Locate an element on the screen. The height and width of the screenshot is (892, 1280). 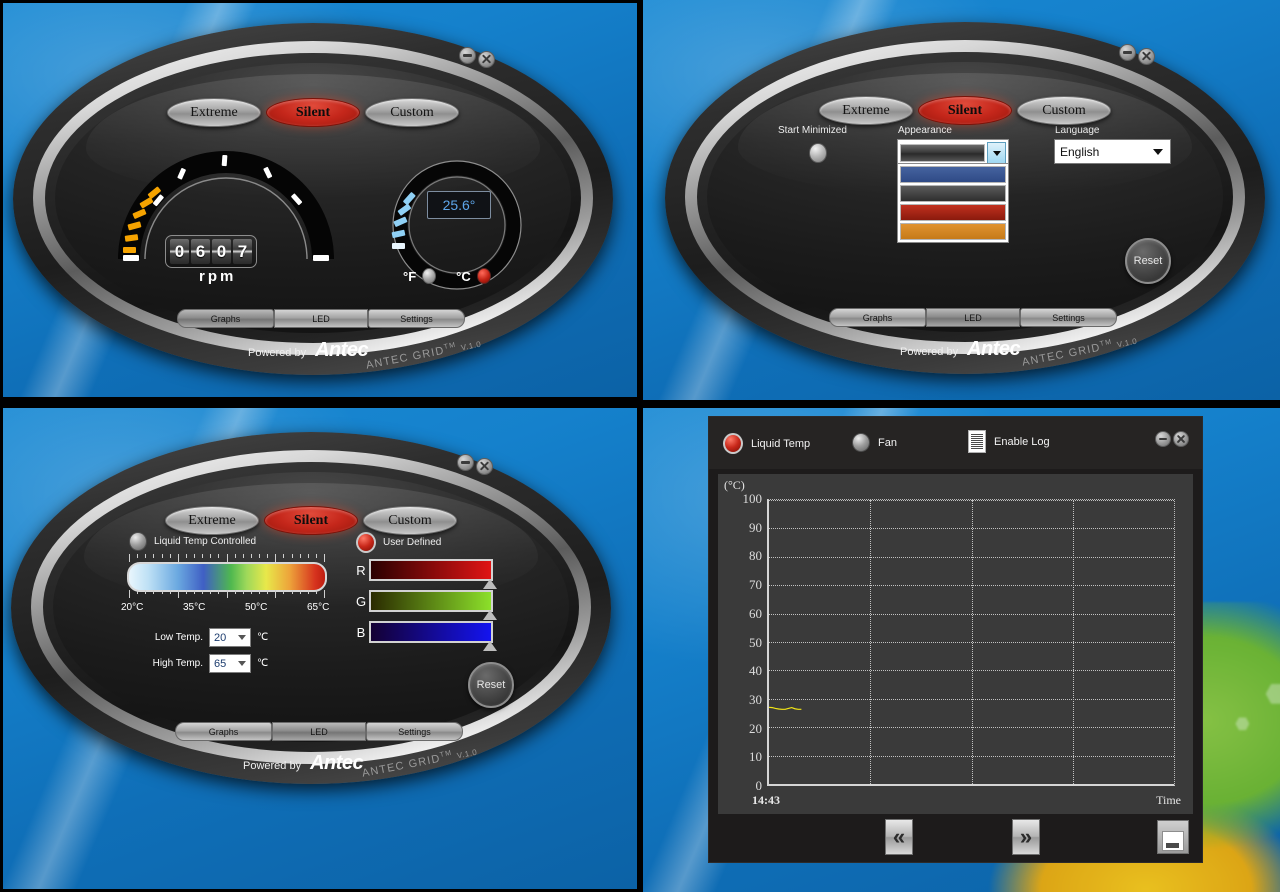
scale-label-65: 65°C is located at coordinates (318, 607).